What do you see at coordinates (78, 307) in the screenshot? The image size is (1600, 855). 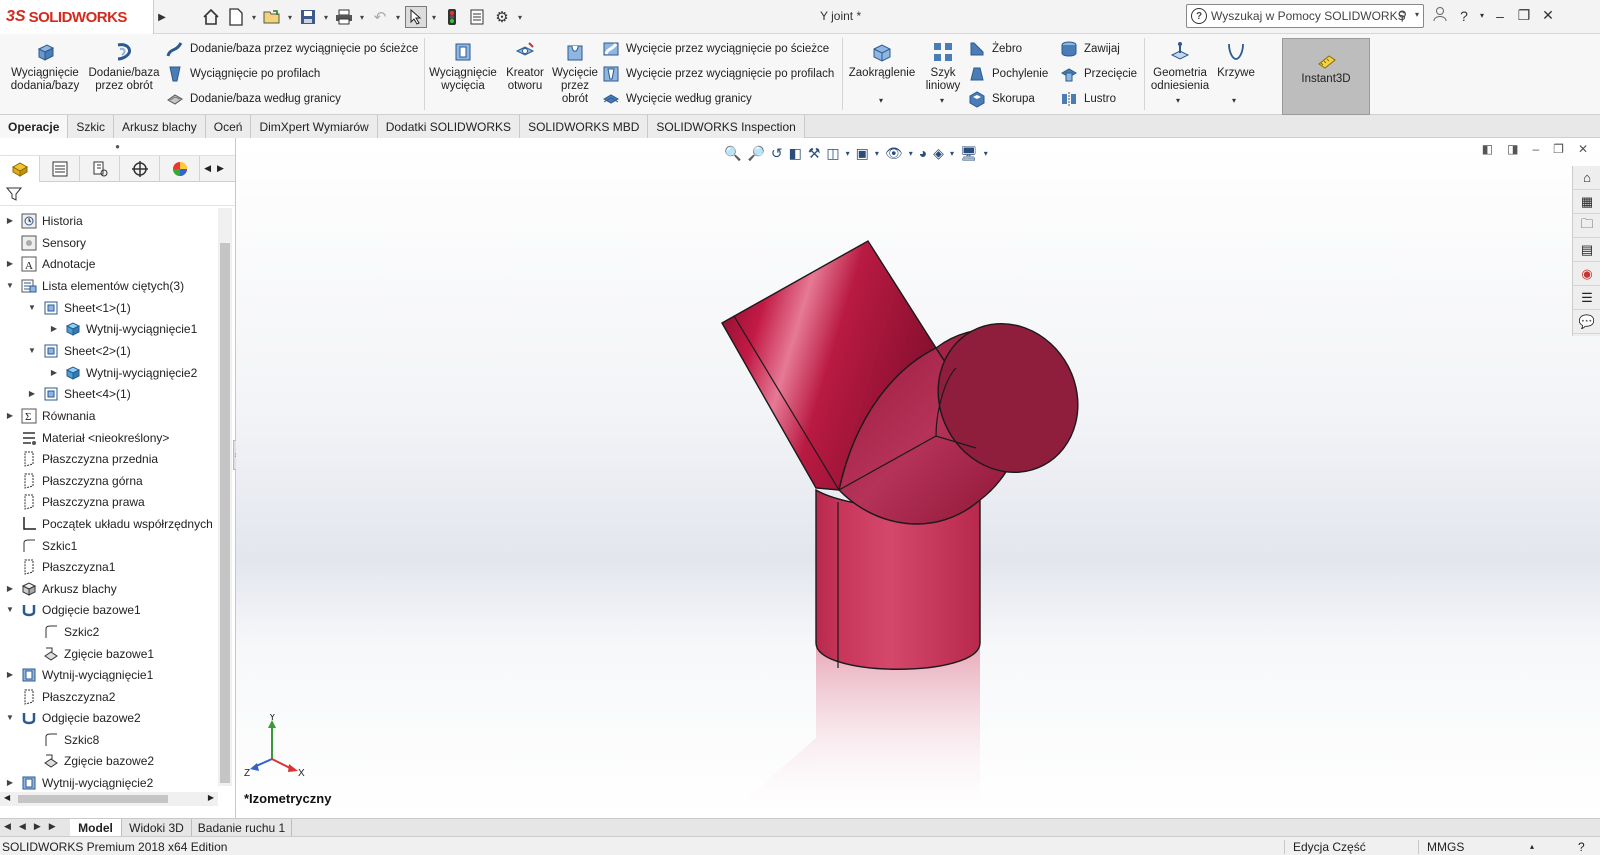 I see `tree-node-sheet1: ▼ Sheet<1>(1)` at bounding box center [78, 307].